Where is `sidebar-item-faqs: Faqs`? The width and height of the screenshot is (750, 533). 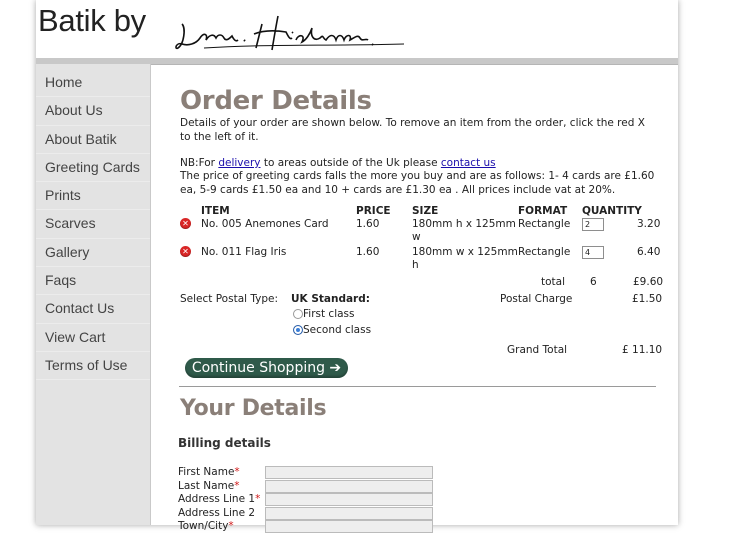 sidebar-item-faqs: Faqs is located at coordinates (93, 281).